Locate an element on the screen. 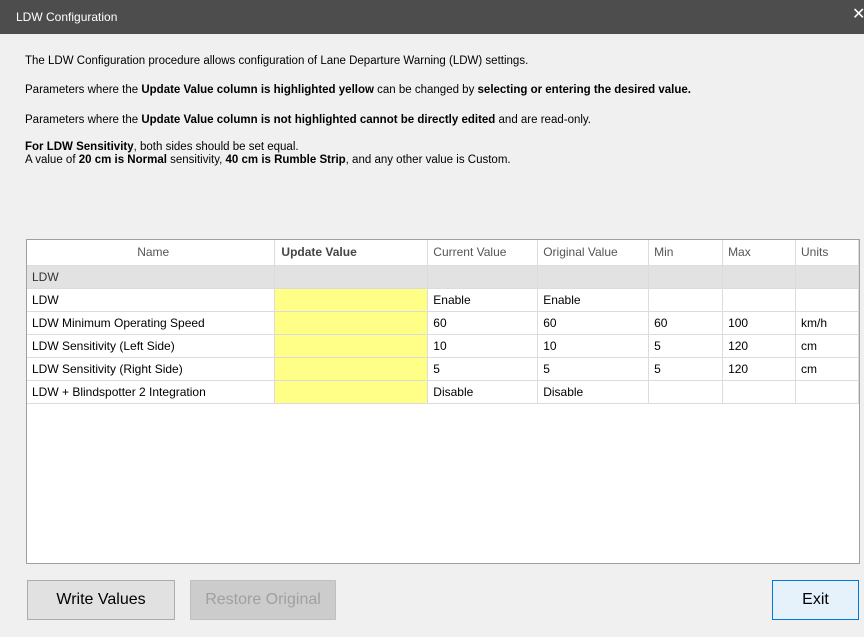  row-name: LDW Sensitivity (Left Side) is located at coordinates (151, 346).